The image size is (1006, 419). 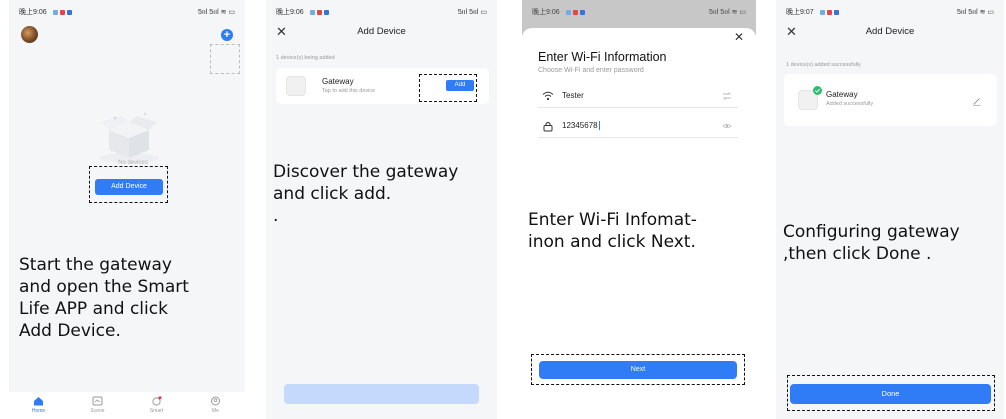 I want to click on tab-smart: Smart, so click(x=157, y=404).